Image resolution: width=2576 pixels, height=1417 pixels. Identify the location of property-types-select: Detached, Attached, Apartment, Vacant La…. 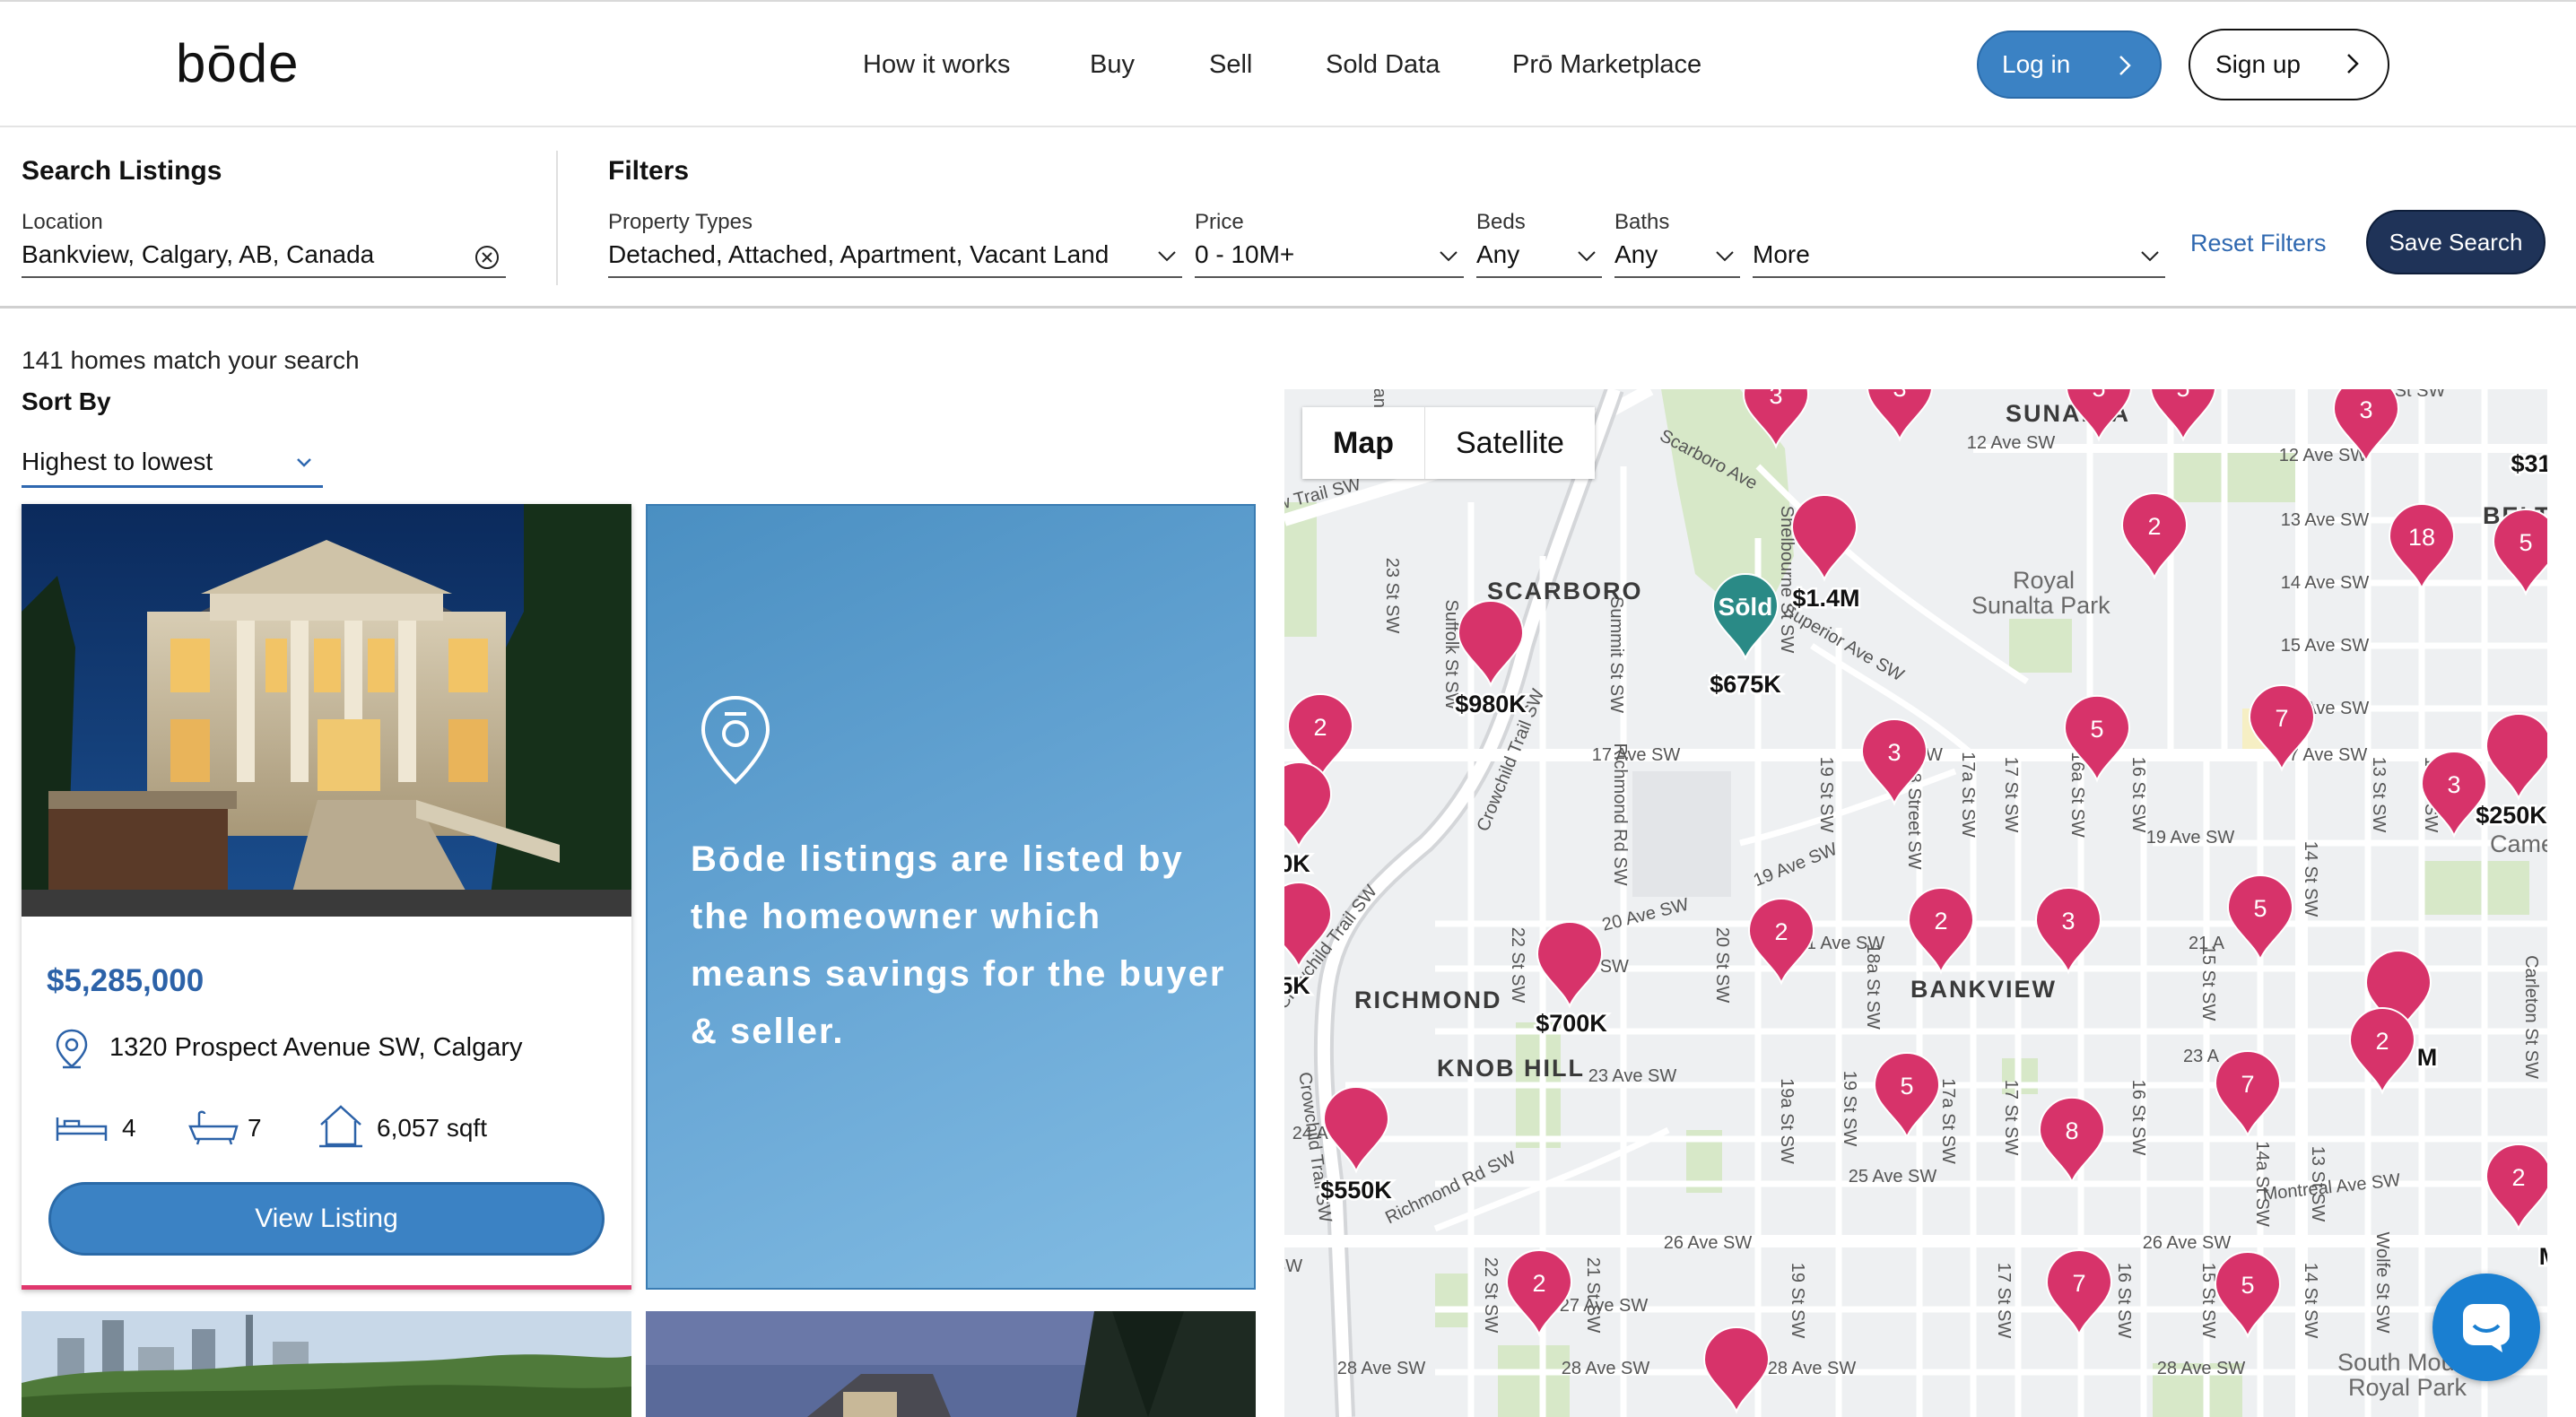
(895, 255).